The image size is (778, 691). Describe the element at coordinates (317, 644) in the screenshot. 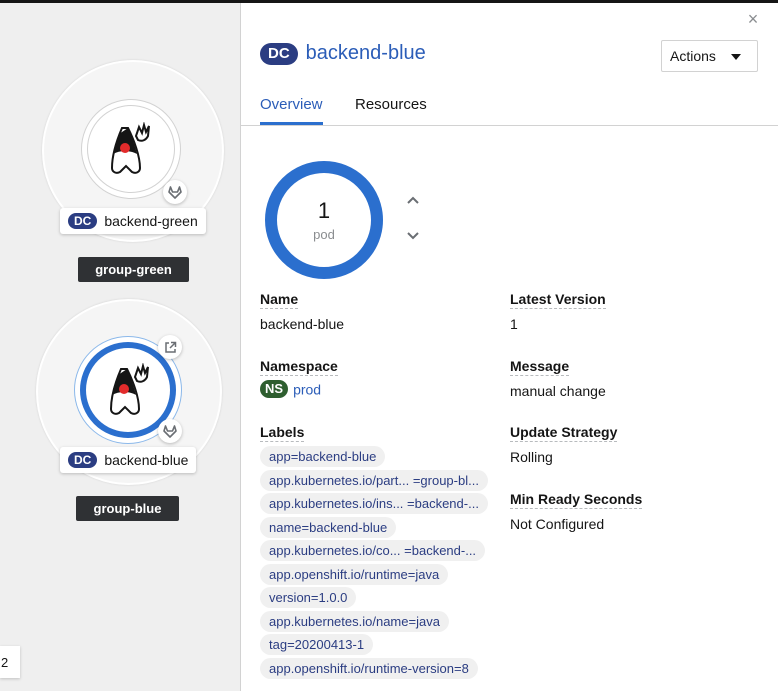

I see `label-chip: tag=20200413-1` at that location.